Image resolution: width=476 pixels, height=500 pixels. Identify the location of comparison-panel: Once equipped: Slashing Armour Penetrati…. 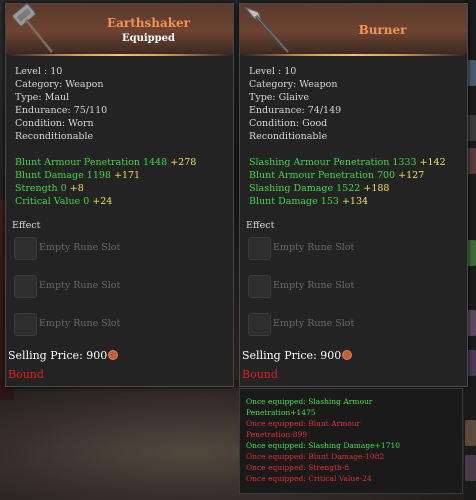
(351, 441).